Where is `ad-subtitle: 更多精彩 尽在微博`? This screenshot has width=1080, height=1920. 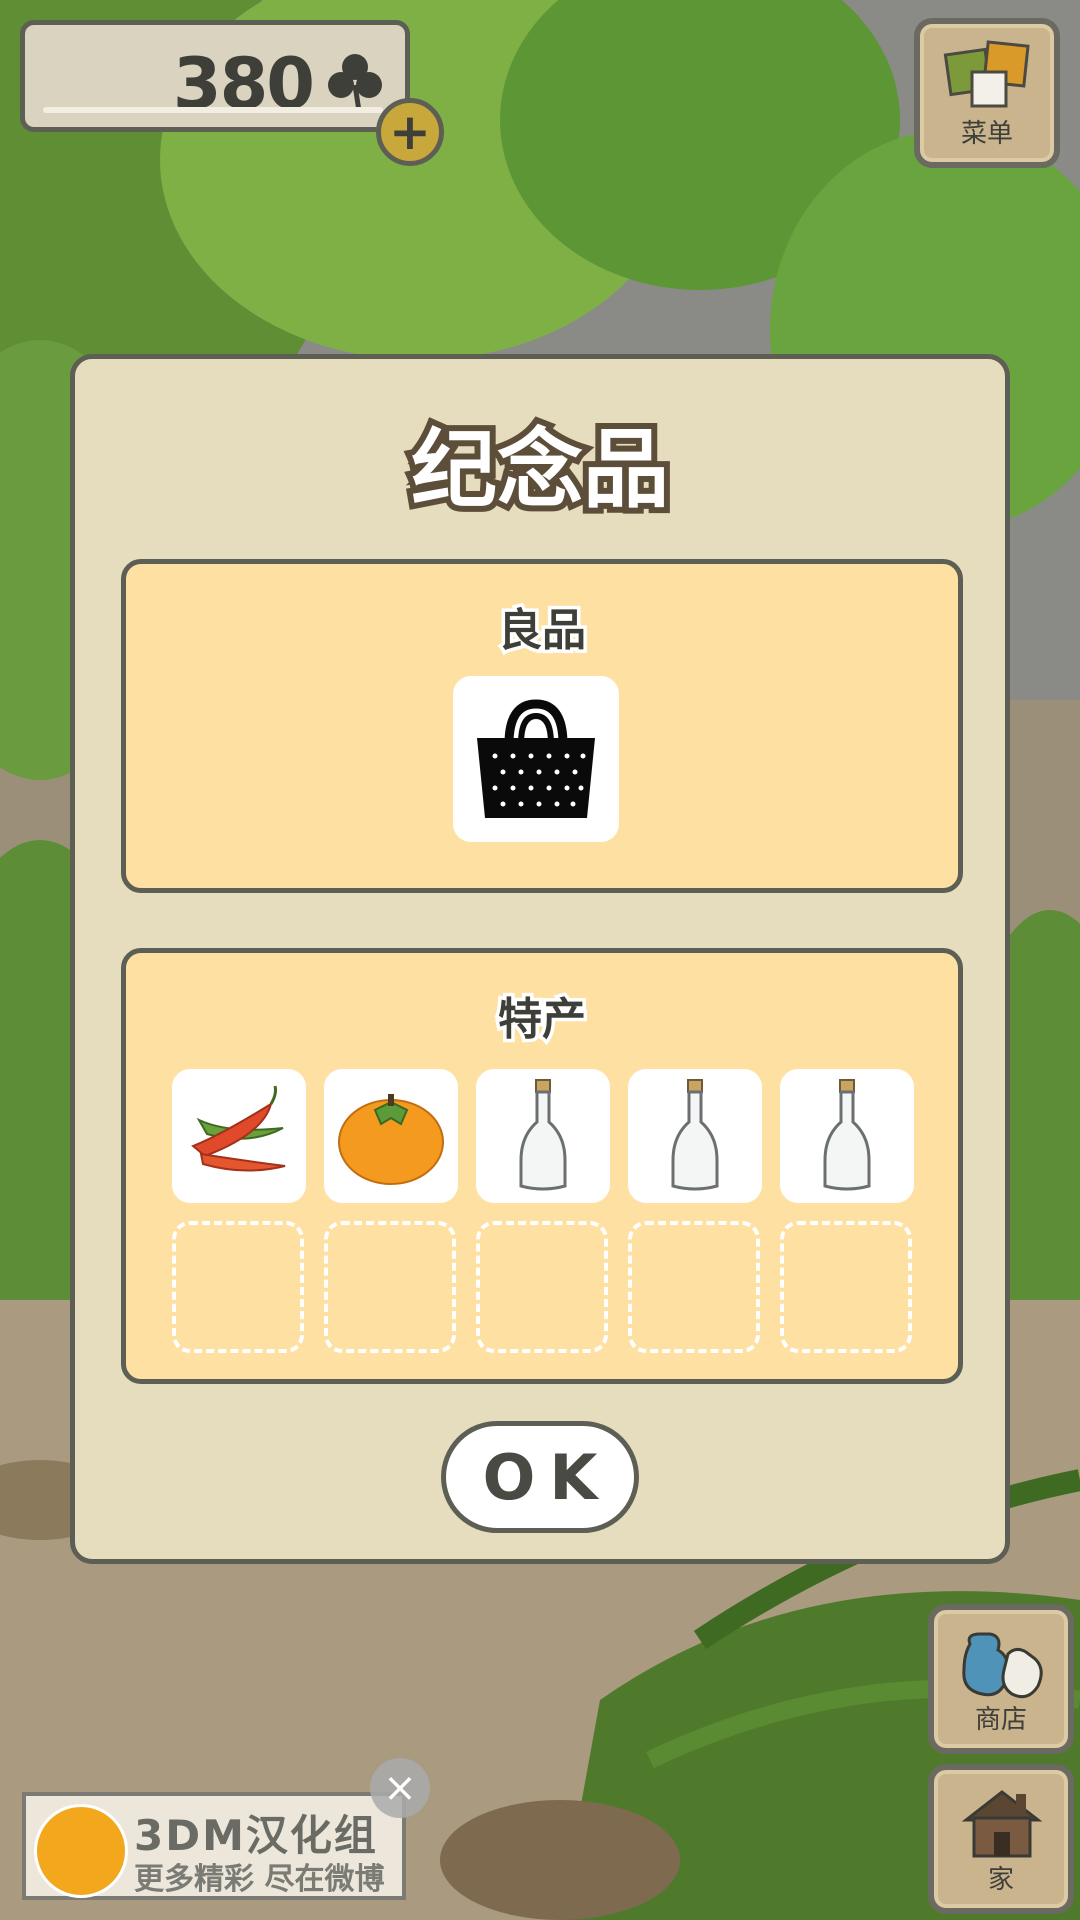 ad-subtitle: 更多精彩 尽在微博 is located at coordinates (259, 1879).